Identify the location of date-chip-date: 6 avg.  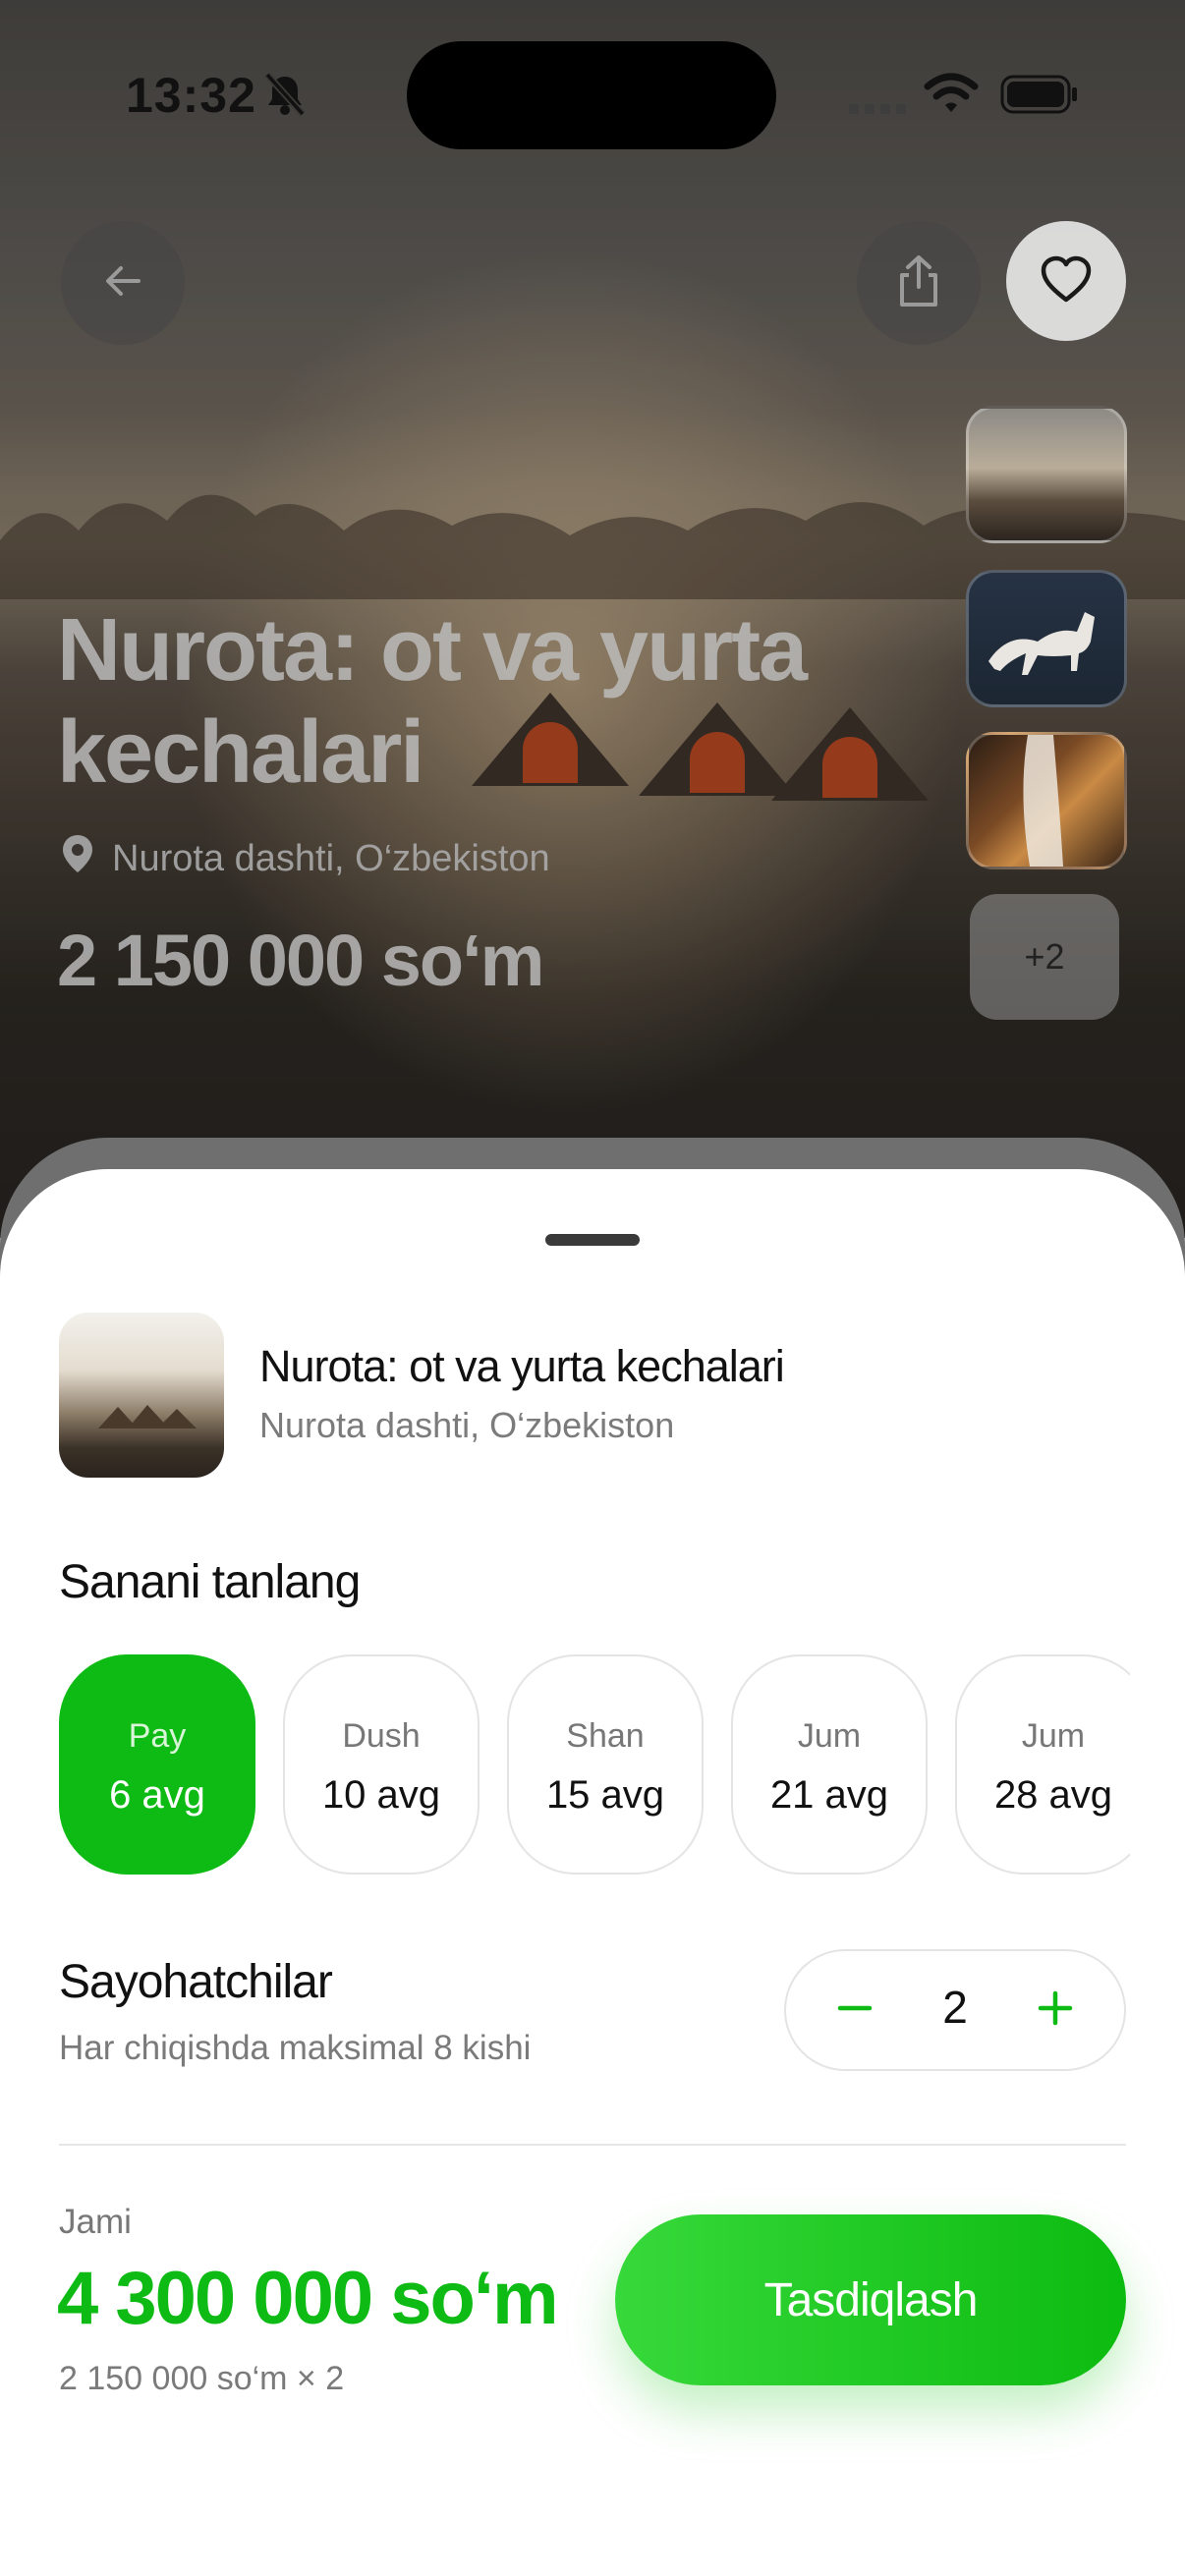
(157, 1795).